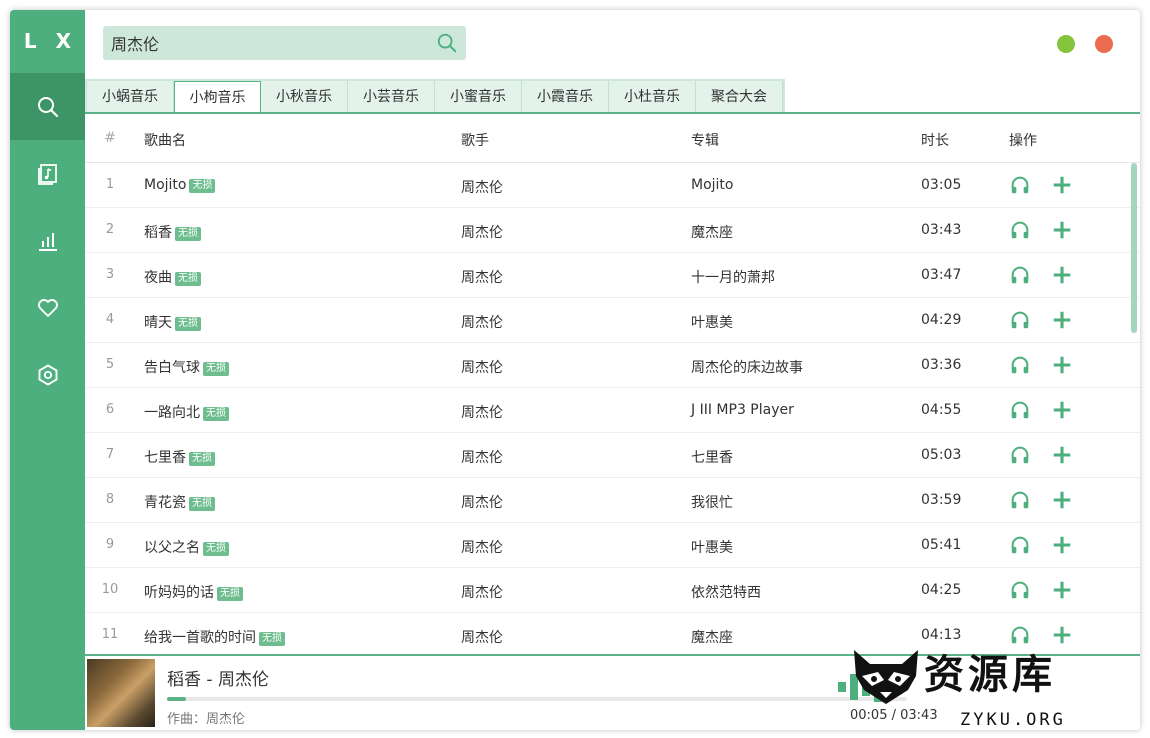 This screenshot has width=1150, height=738. I want to click on tab-source-3: 小秋音乐, so click(304, 97).